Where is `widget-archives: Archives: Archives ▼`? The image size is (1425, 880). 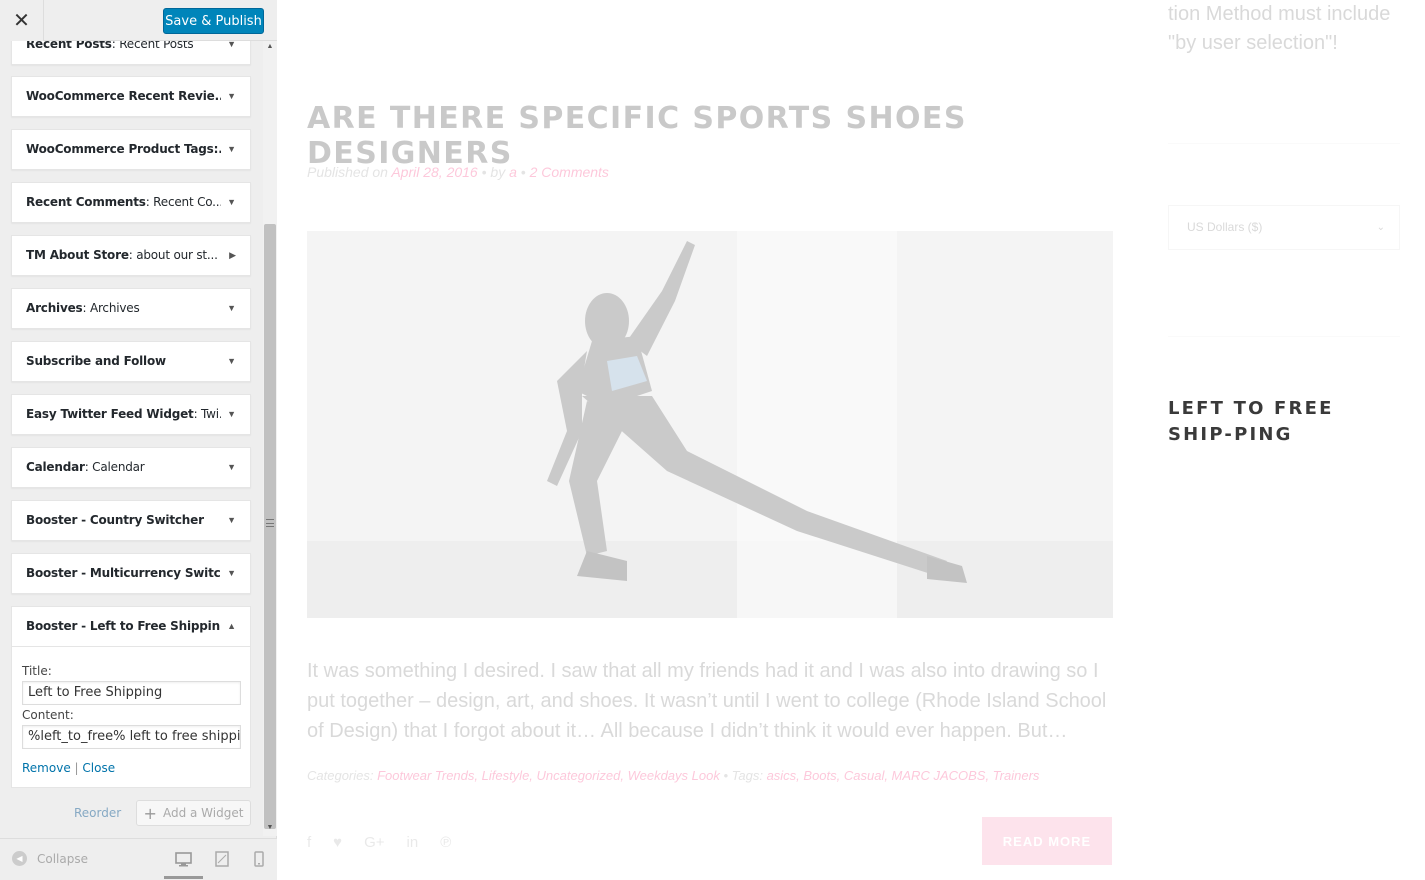 widget-archives: Archives: Archives ▼ is located at coordinates (131, 308).